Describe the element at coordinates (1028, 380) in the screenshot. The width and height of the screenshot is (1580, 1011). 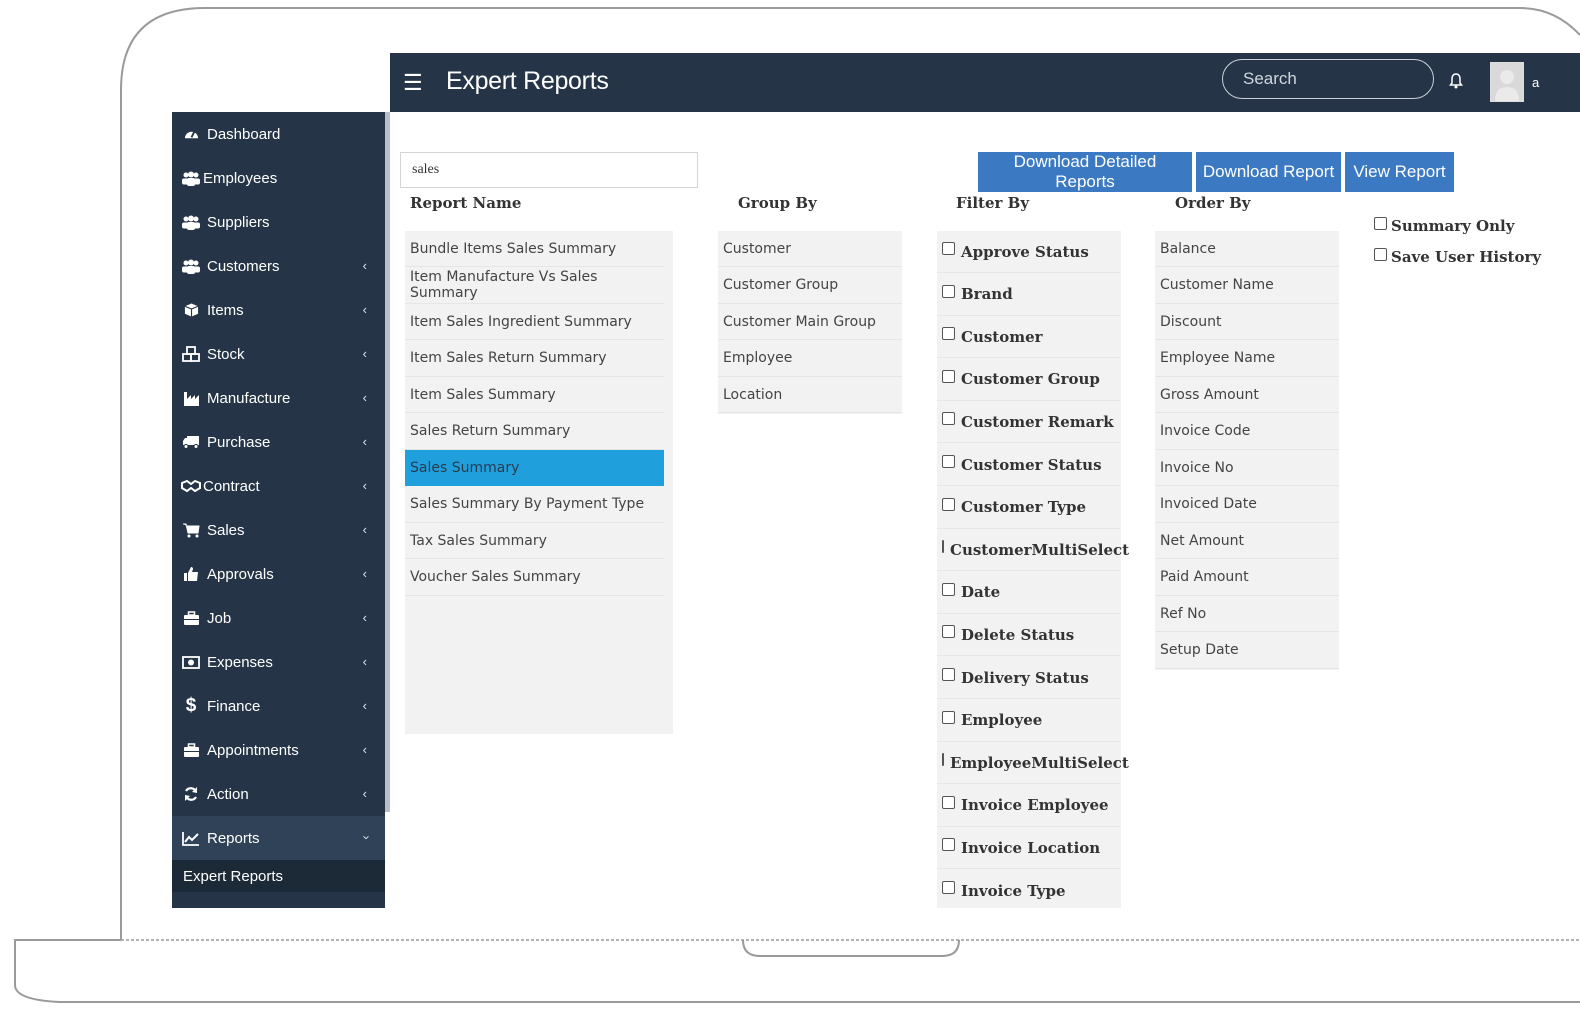
I see `filter-checkbox-row: Customer Group` at that location.